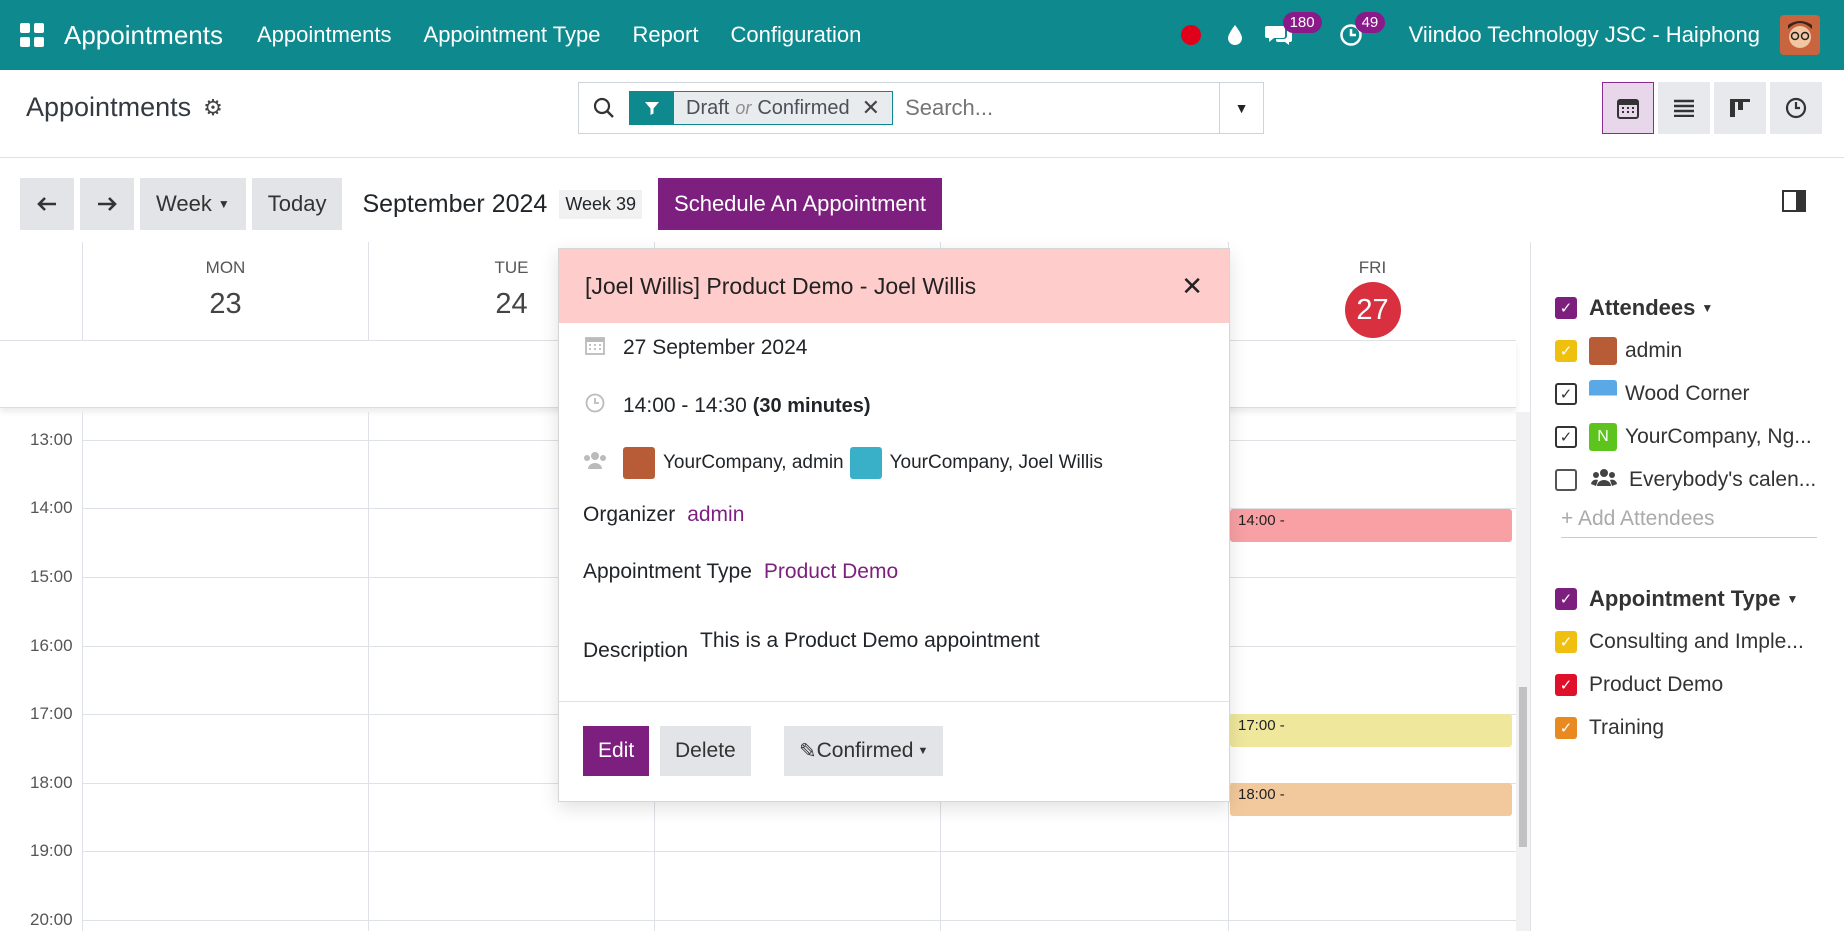 The image size is (1844, 931). Describe the element at coordinates (1685, 598) in the screenshot. I see `type-title: Appointment Type` at that location.